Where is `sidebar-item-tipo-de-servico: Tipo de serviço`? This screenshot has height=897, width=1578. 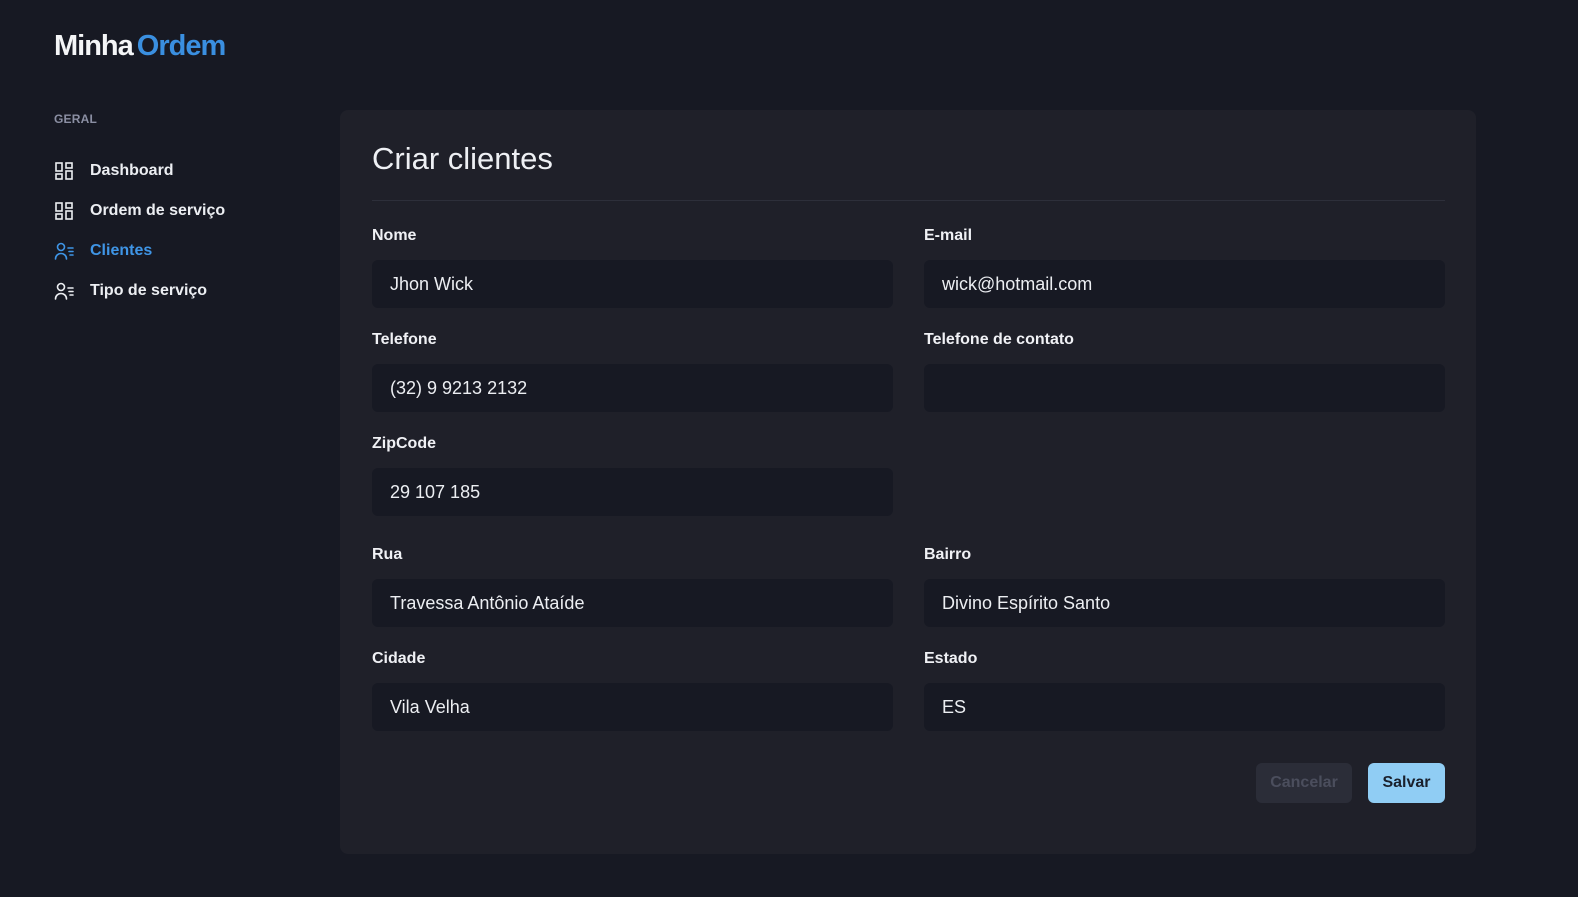
sidebar-item-tipo-de-servico: Tipo de serviço is located at coordinates (174, 291).